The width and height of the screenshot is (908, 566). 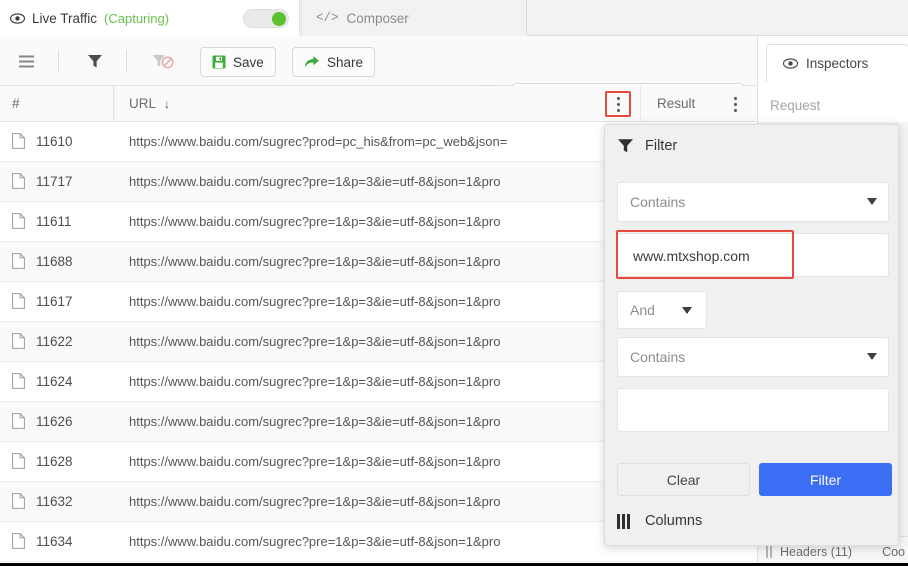 What do you see at coordinates (54, 381) in the screenshot?
I see `session-id: 11624` at bounding box center [54, 381].